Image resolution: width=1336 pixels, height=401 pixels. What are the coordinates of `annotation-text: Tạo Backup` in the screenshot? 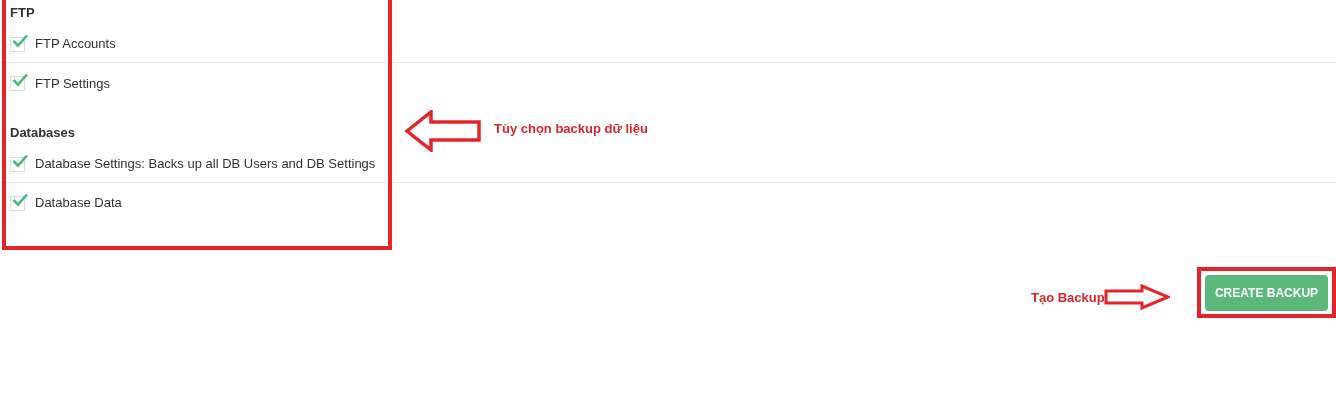 It's located at (1068, 298).